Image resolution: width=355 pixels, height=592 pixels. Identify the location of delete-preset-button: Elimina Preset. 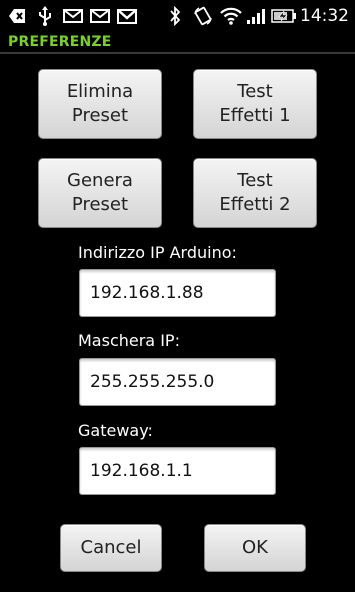
(100, 104).